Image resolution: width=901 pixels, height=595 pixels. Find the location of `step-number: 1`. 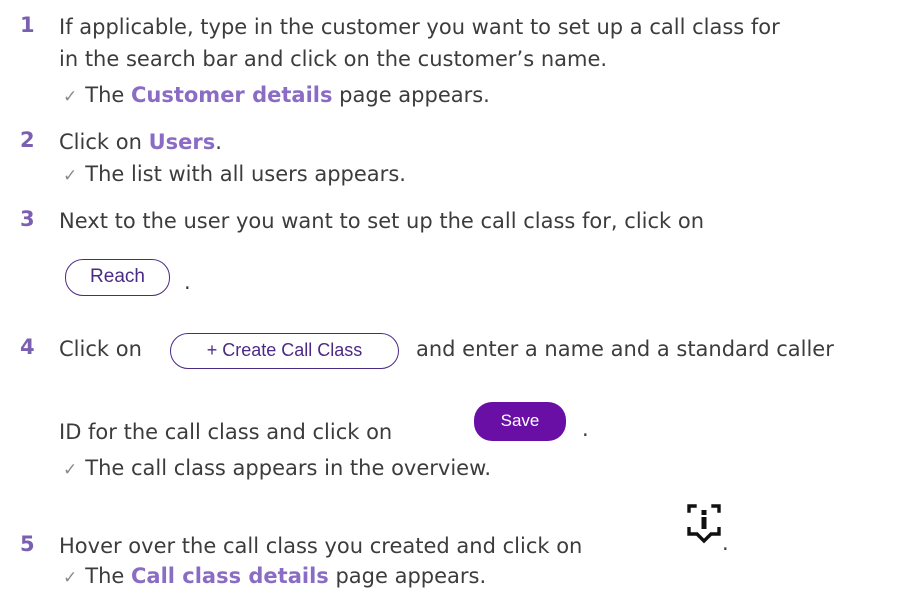

step-number: 1 is located at coordinates (27, 25).